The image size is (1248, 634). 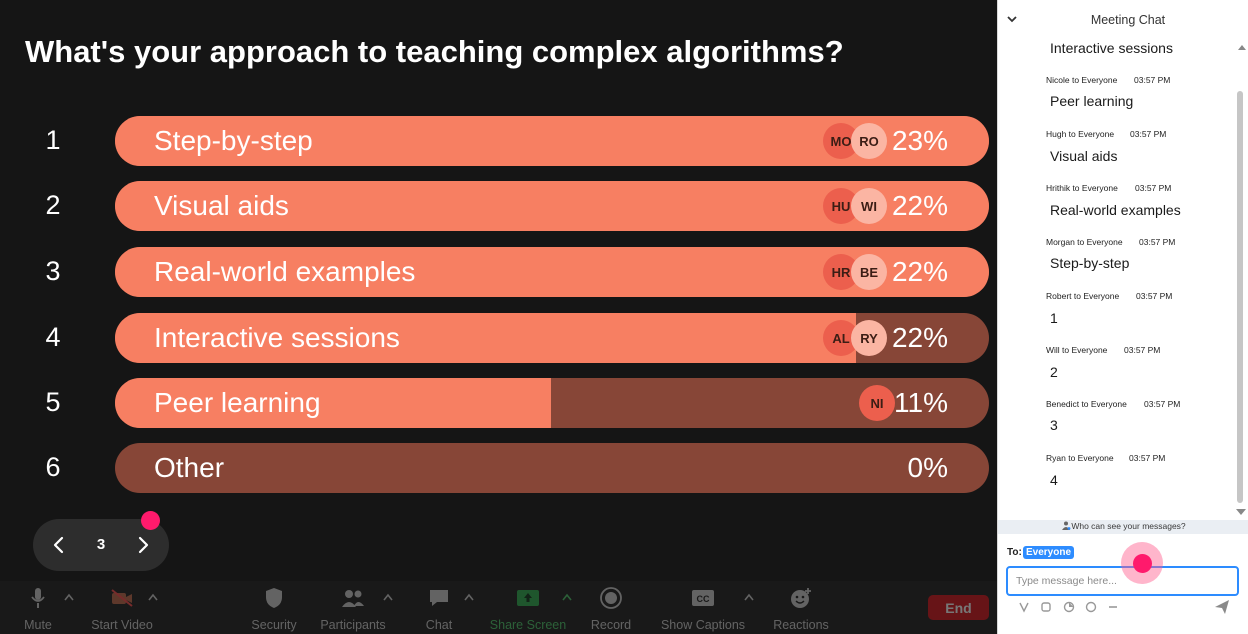 I want to click on person-icon, so click(x=1066, y=525).